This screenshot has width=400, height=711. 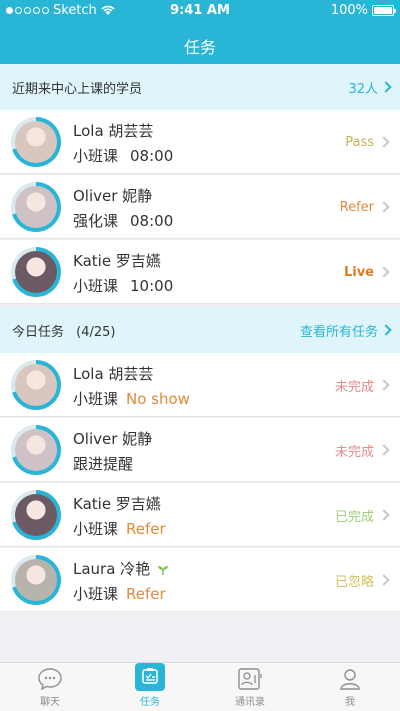 I want to click on student-status: Pass, so click(x=359, y=142).